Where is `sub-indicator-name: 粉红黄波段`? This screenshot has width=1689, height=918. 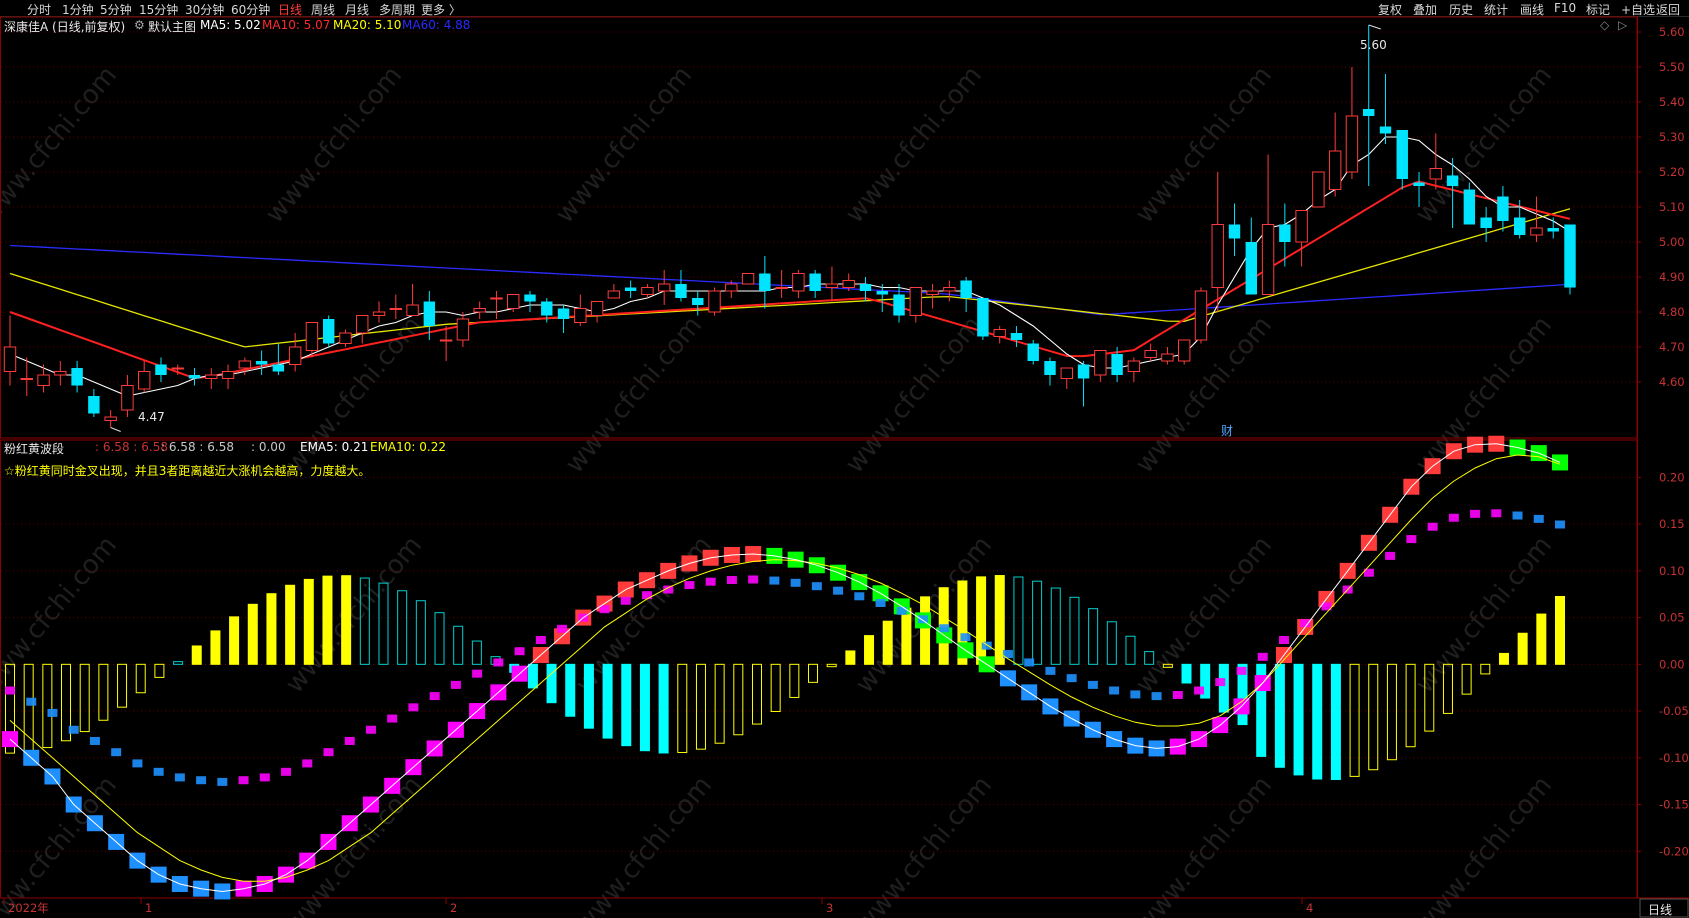
sub-indicator-name: 粉红黄波段 is located at coordinates (34, 448).